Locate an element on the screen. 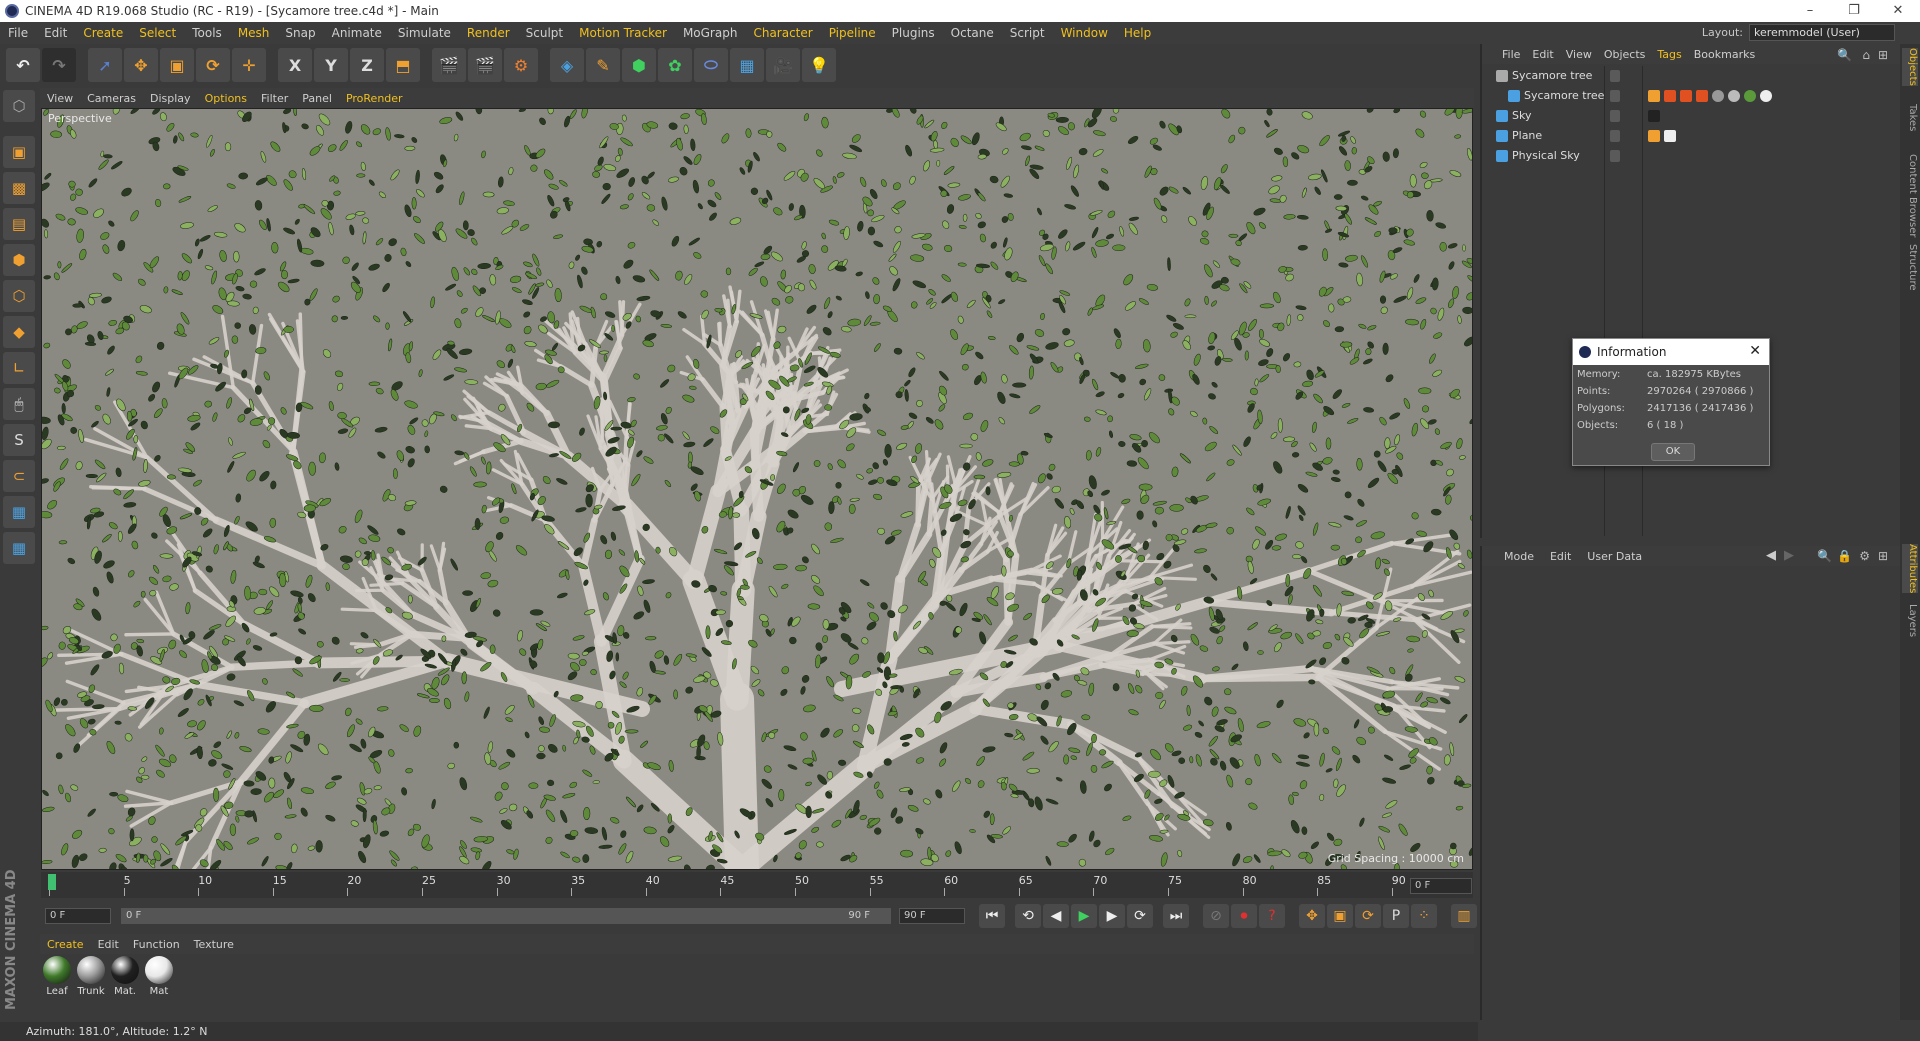 Image resolution: width=1920 pixels, height=1041 pixels. key-rotation-icon: ⟳ is located at coordinates (1368, 916).